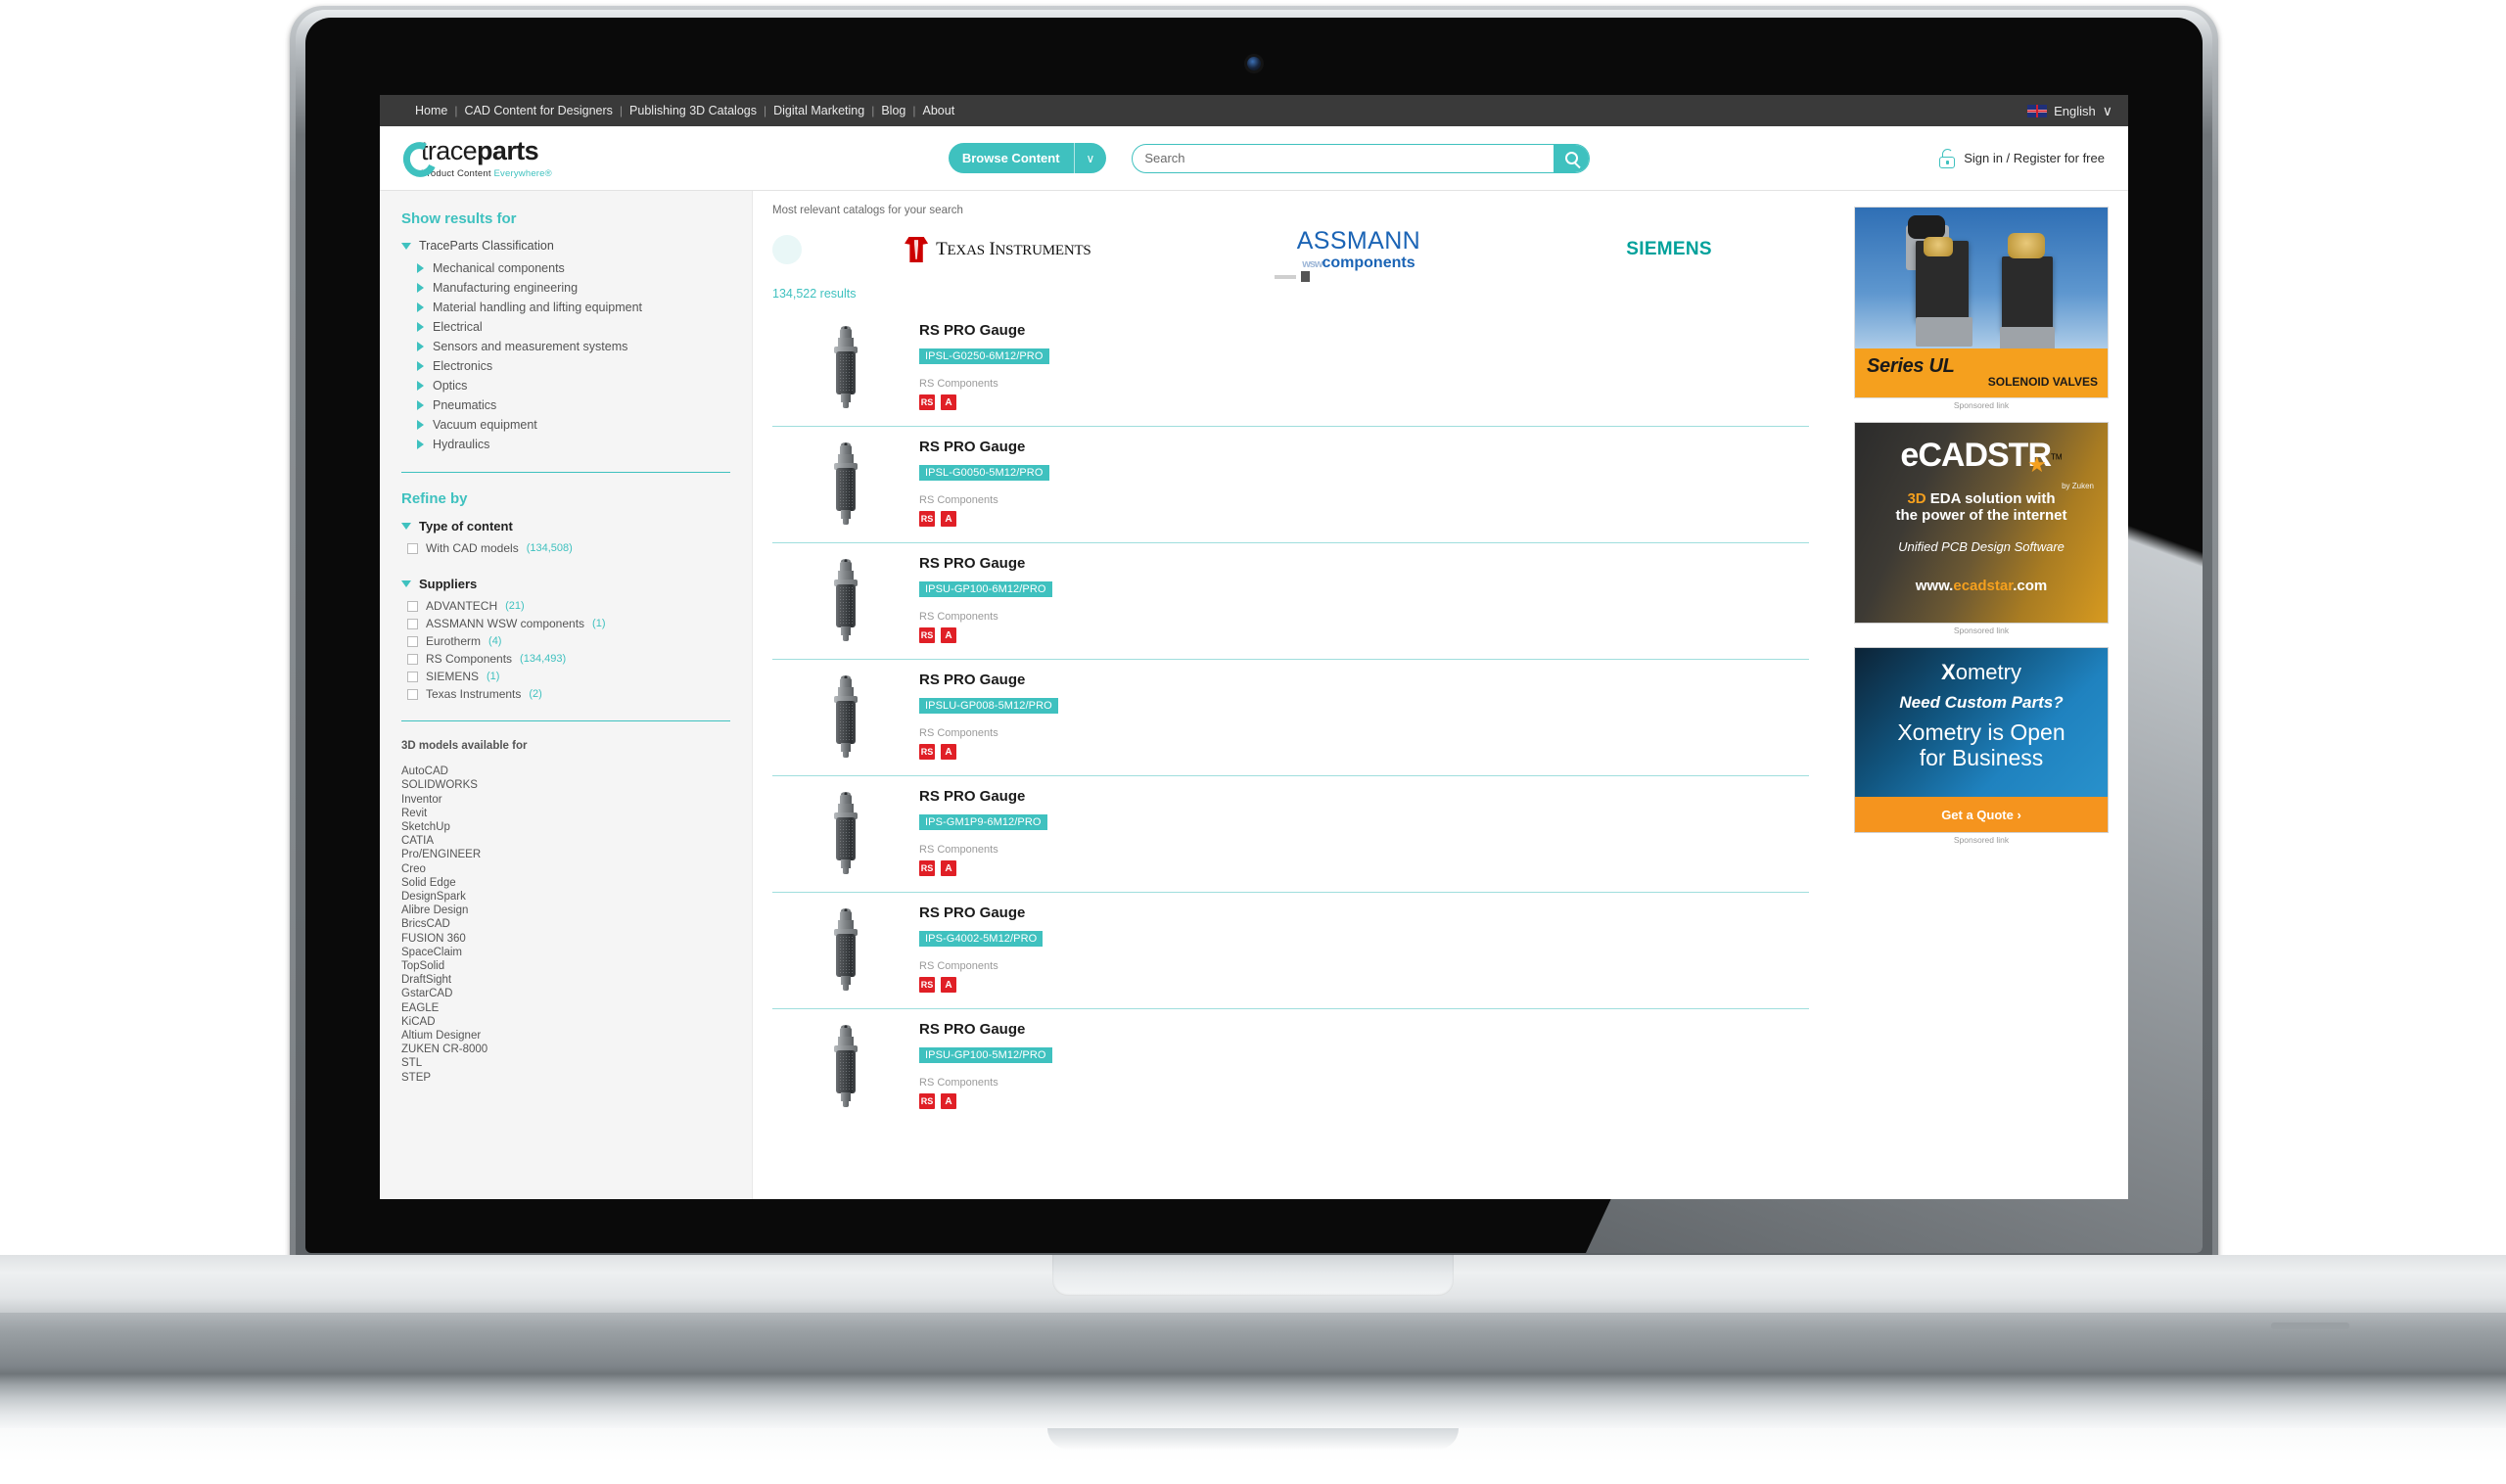 This screenshot has height=1484, width=2506. Describe the element at coordinates (565, 659) in the screenshot. I see `facet-rs-components: RS Components (134,493)` at that location.